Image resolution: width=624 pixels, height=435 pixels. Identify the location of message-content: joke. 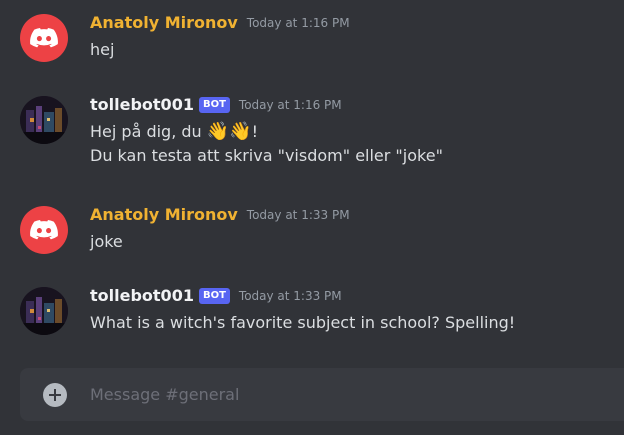
(106, 242).